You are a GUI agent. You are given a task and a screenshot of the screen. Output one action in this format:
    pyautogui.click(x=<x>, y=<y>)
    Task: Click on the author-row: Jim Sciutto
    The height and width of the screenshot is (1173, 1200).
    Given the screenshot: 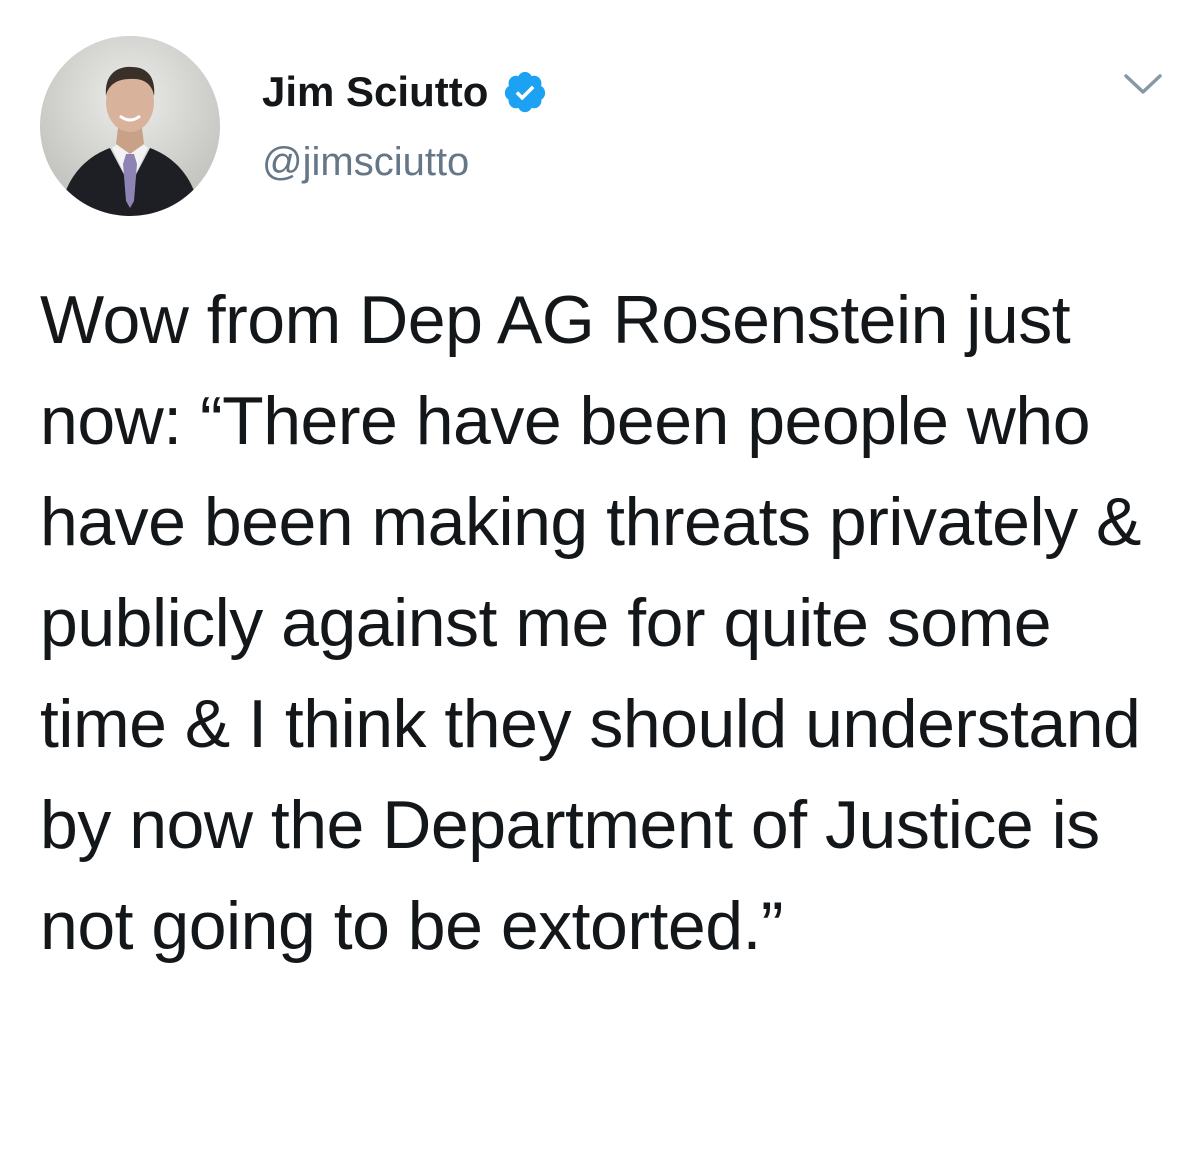 What is the action you would take?
    pyautogui.click(x=405, y=92)
    